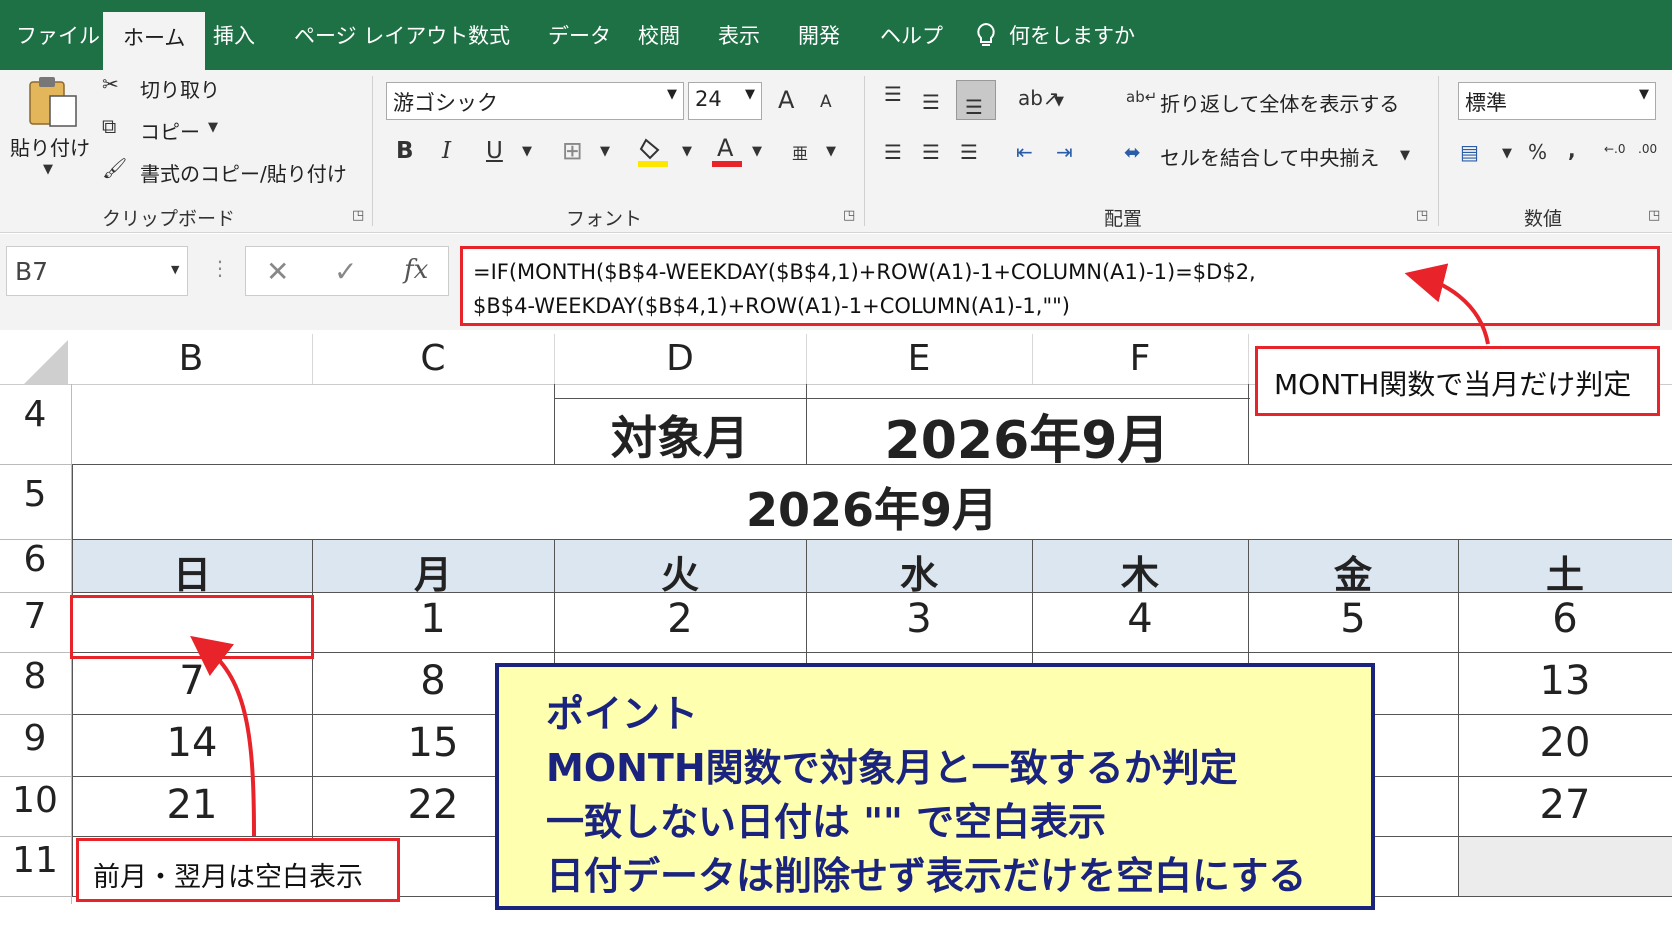  Describe the element at coordinates (35, 414) in the screenshot. I see `row-header-4: 4` at that location.